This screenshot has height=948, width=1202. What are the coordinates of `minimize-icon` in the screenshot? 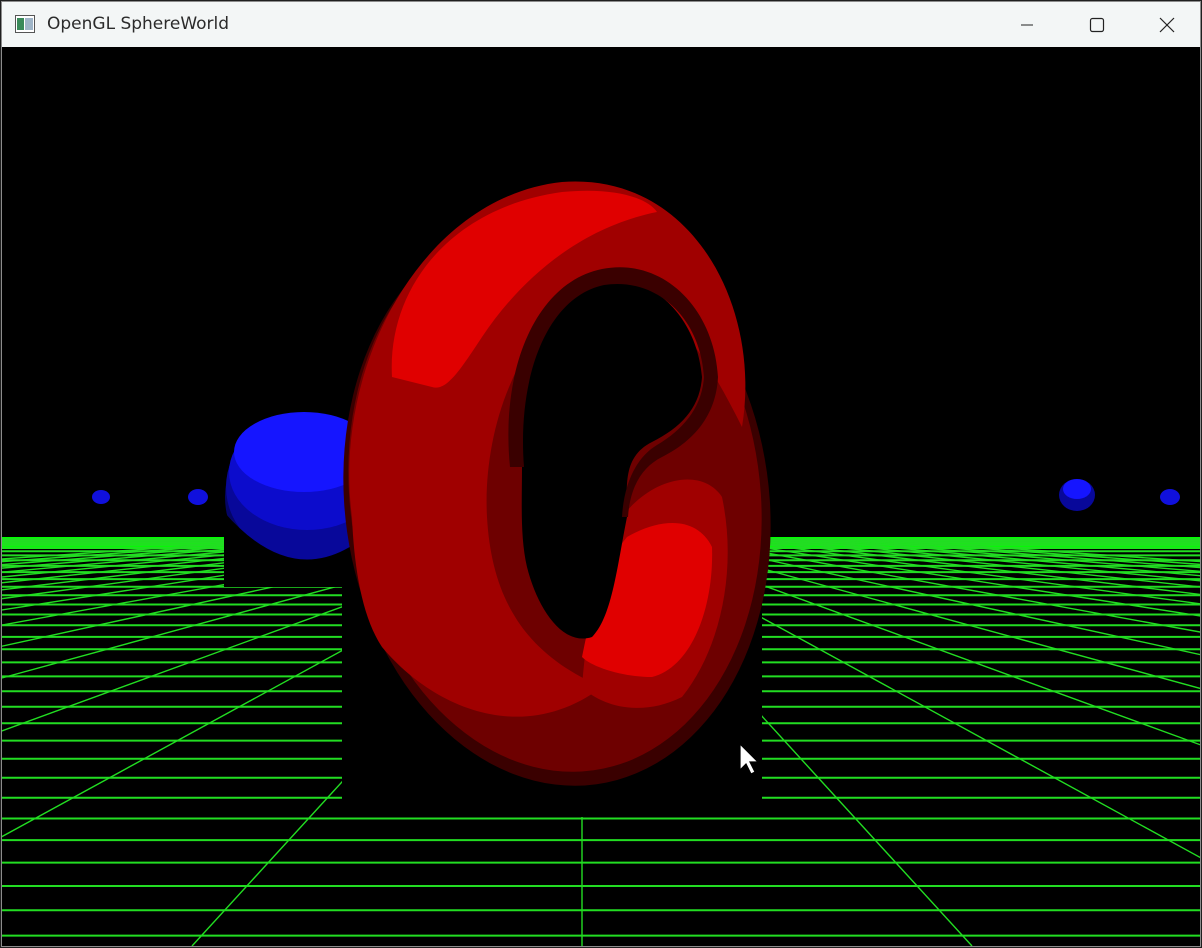 It's located at (1027, 25).